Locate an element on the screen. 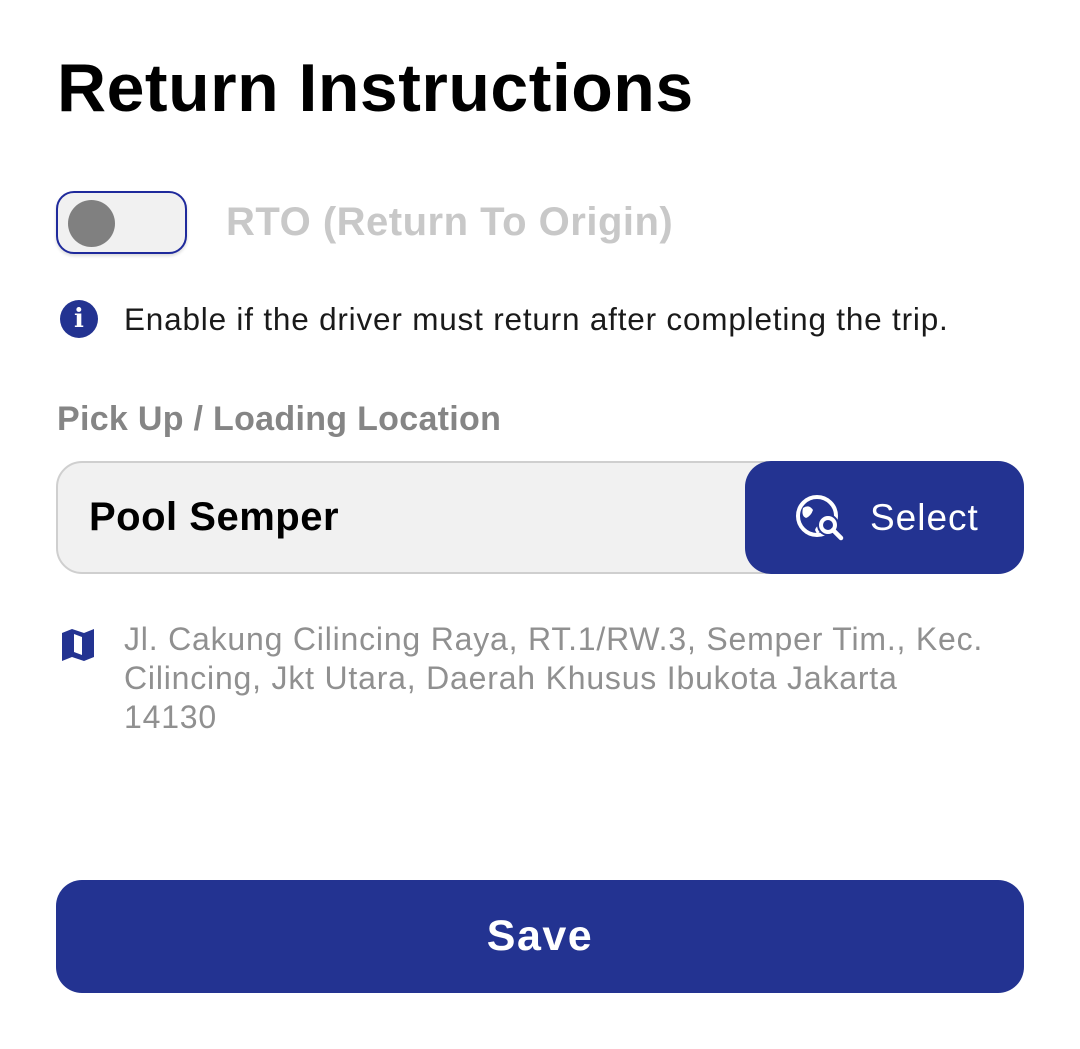 This screenshot has height=1049, width=1080. select-location-button: Select is located at coordinates (884, 517).